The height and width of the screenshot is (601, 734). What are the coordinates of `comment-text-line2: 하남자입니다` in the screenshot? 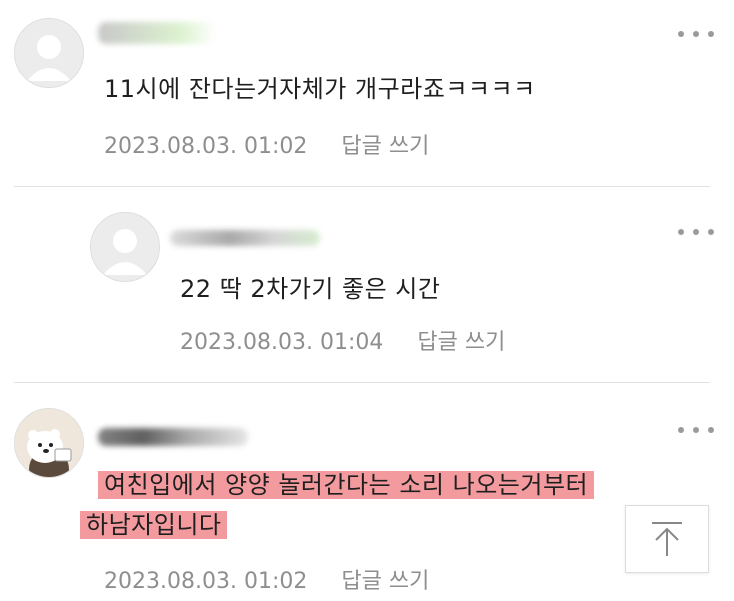 It's located at (154, 525).